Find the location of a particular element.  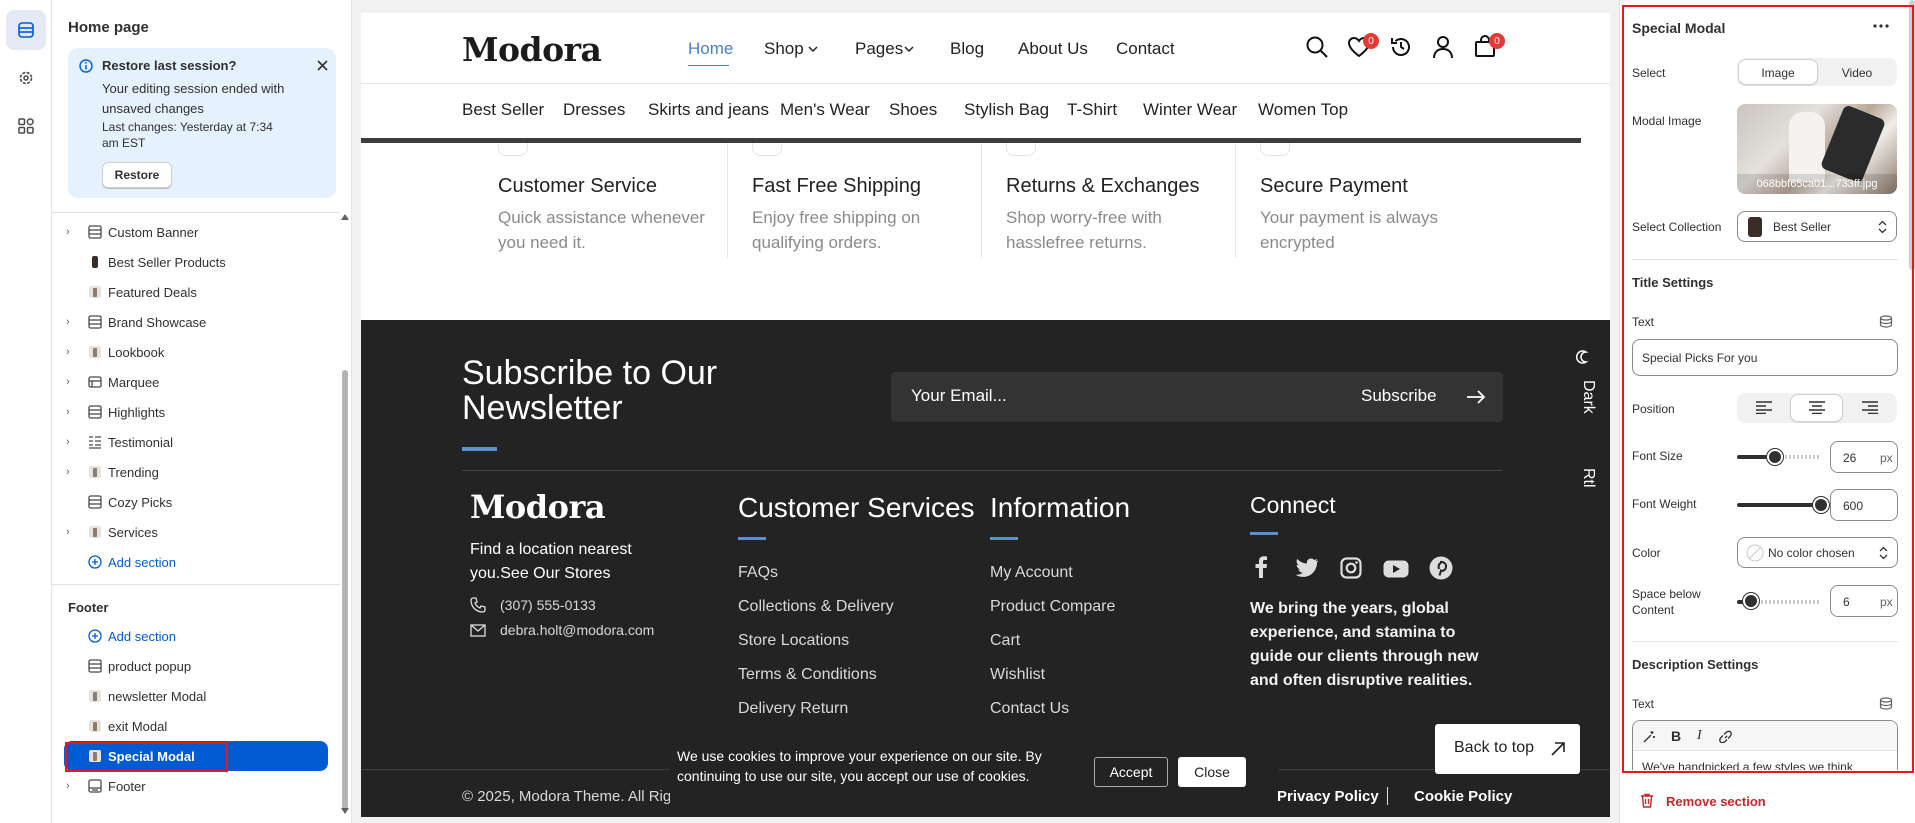

category-link: Men's Wear is located at coordinates (825, 110).